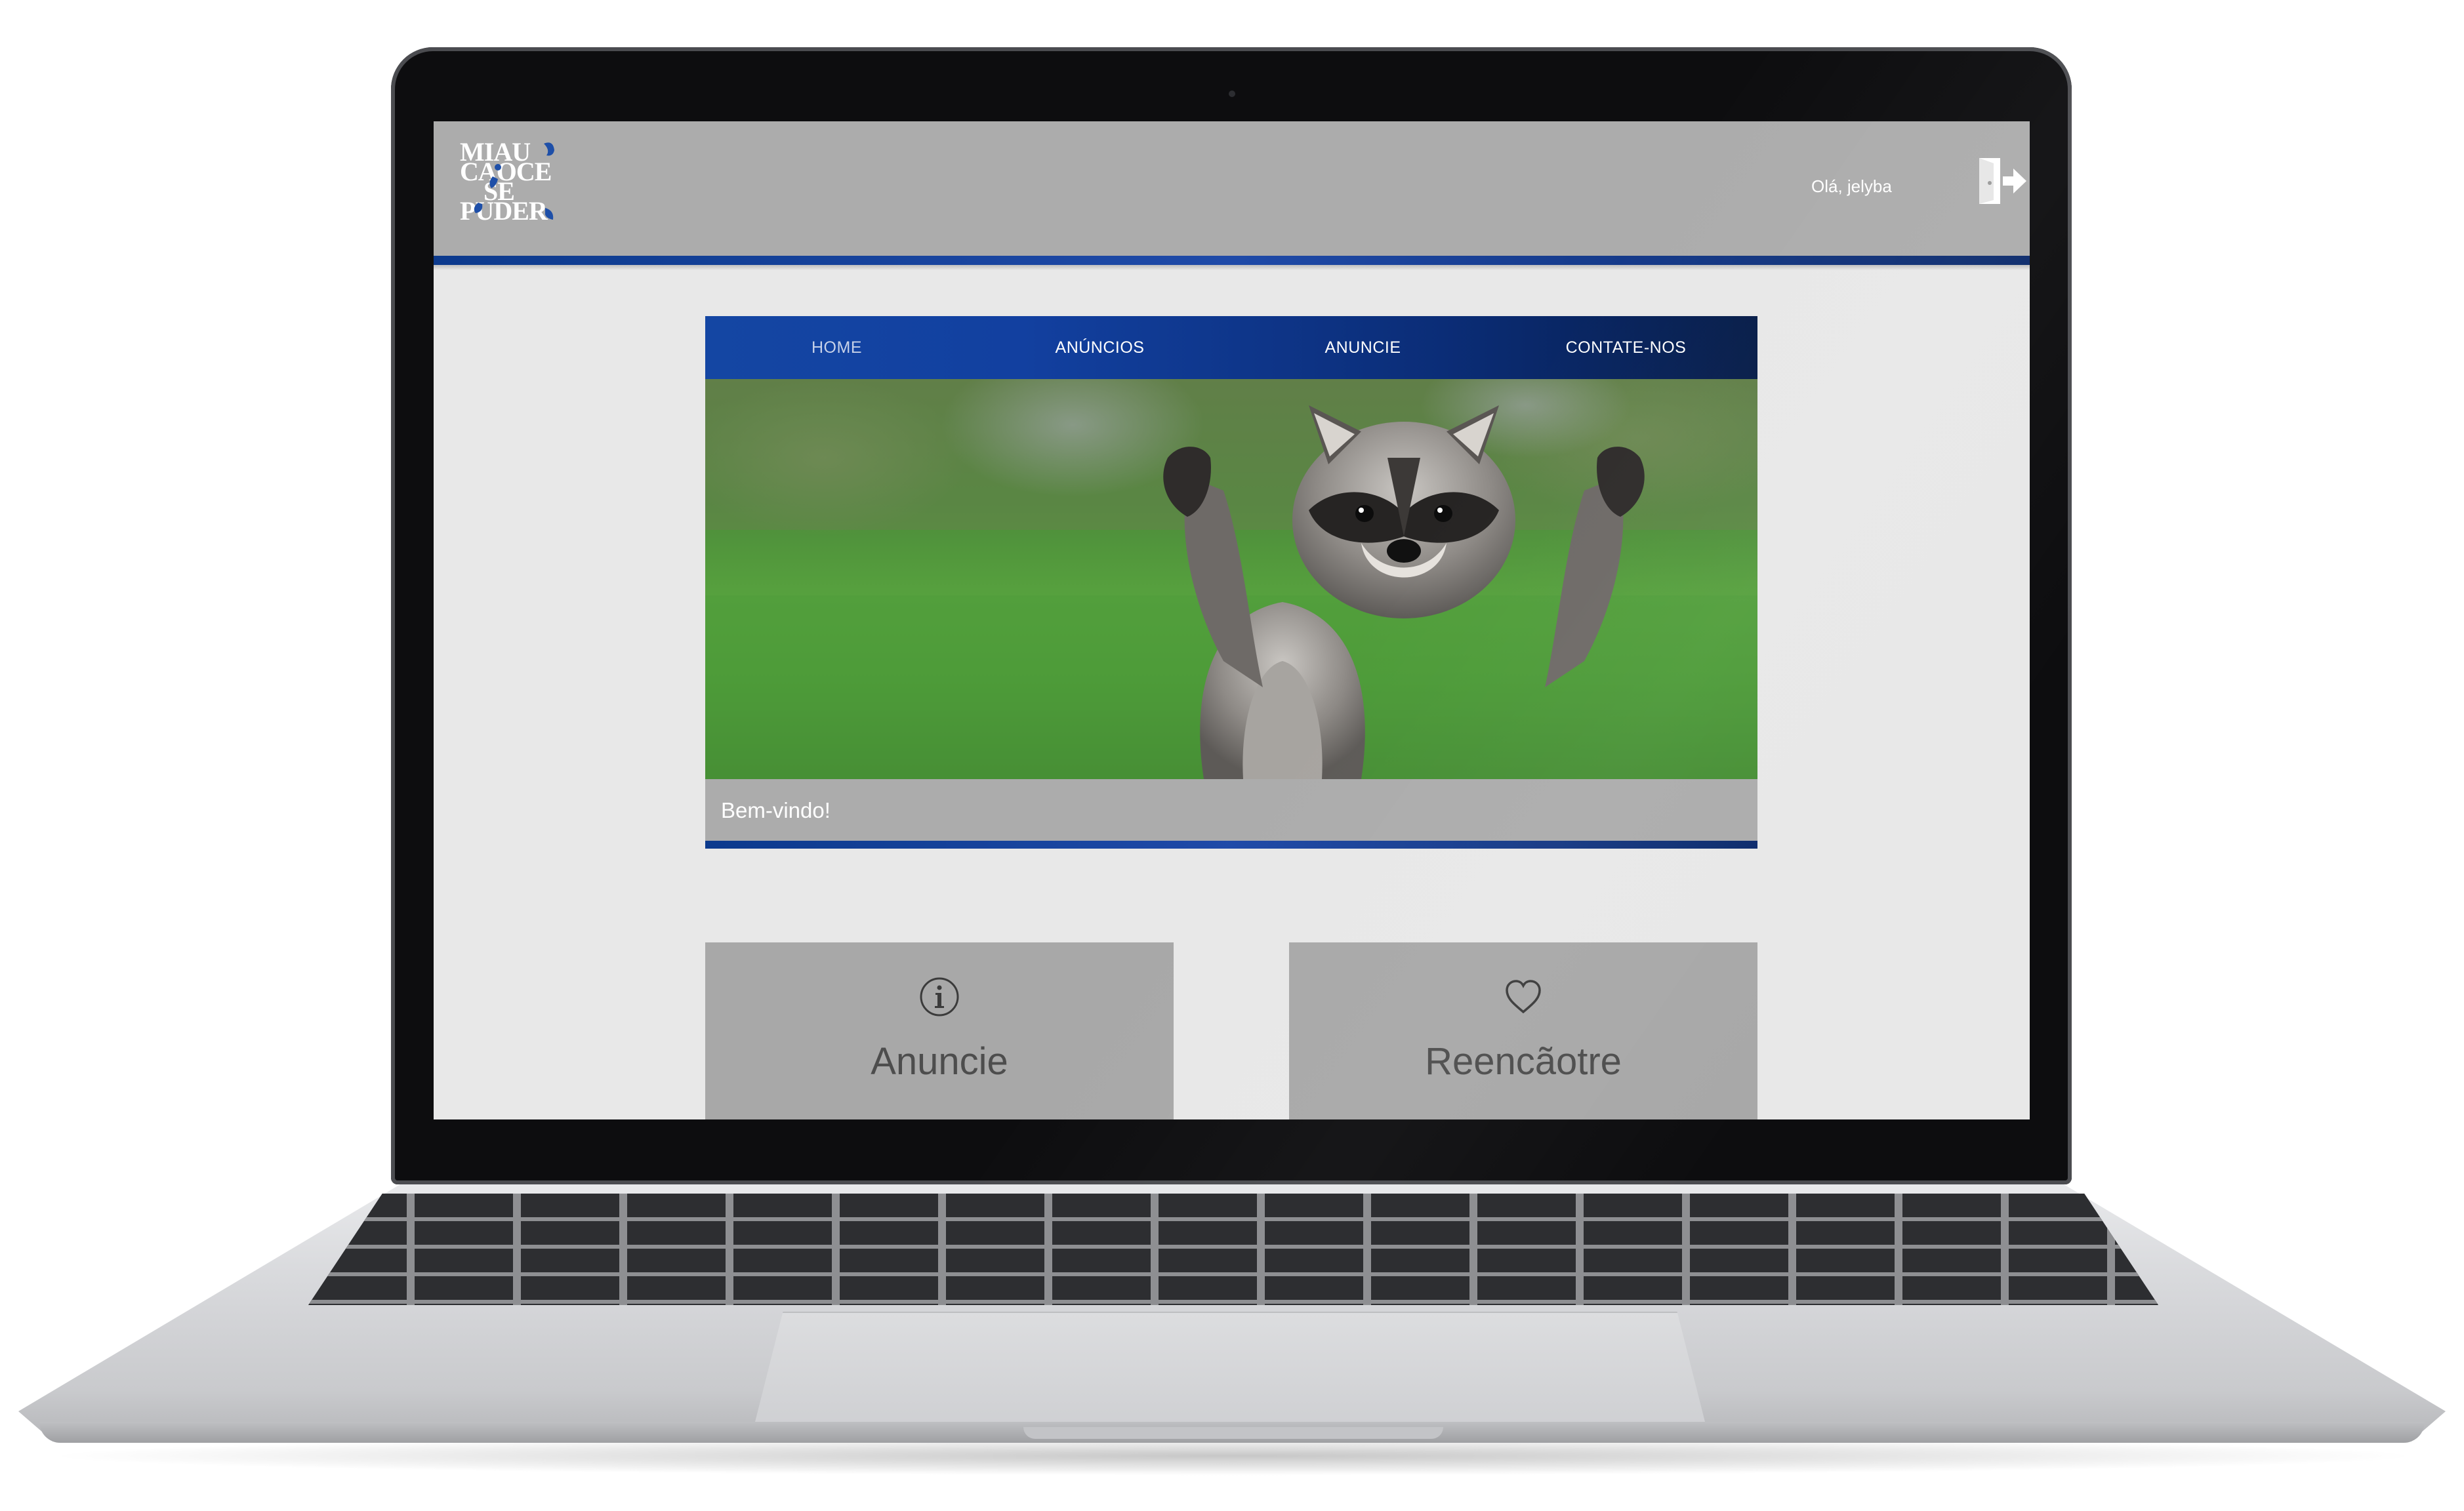  Describe the element at coordinates (776, 810) in the screenshot. I see `welcome-caption: Bem-vindo!` at that location.